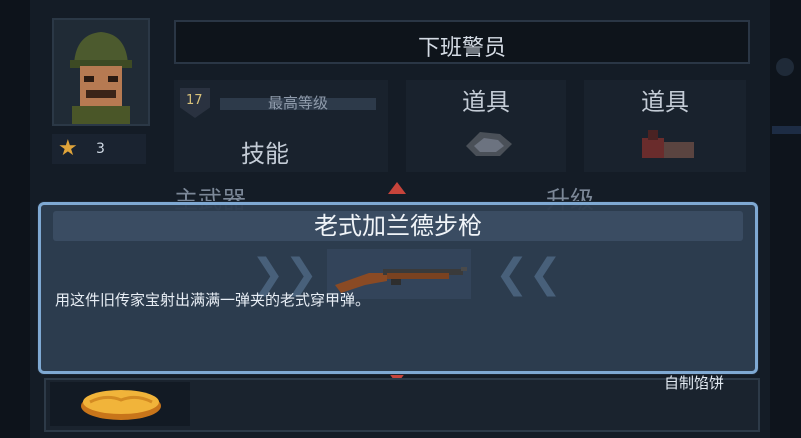 This screenshot has height=438, width=801. What do you see at coordinates (297, 103) in the screenshot?
I see `rank-label: 最高等级` at bounding box center [297, 103].